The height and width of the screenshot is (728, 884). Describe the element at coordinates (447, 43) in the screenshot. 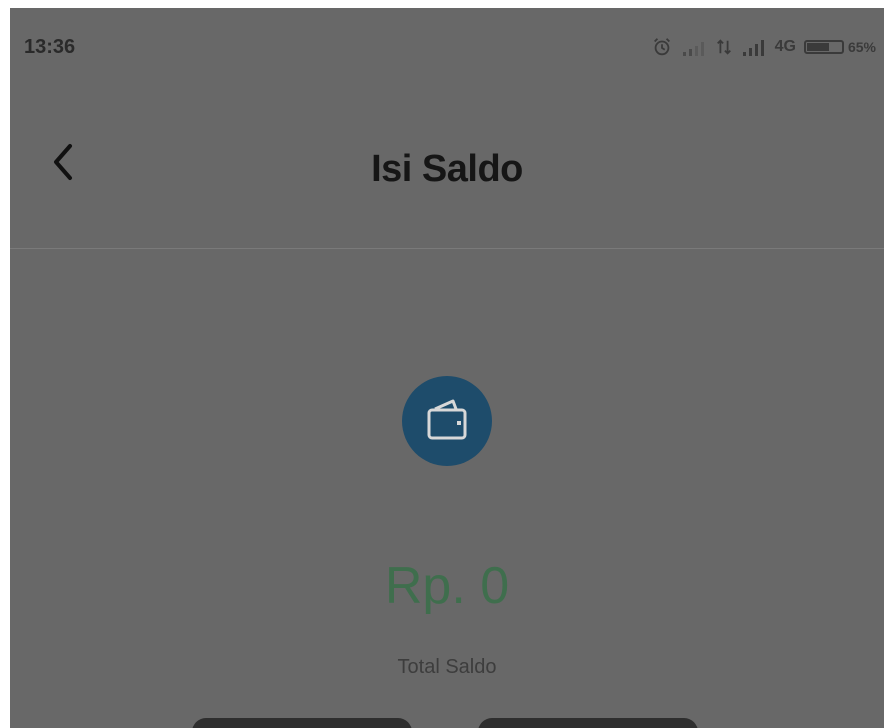

I see `status-bar: 13:36 4G 65%` at that location.